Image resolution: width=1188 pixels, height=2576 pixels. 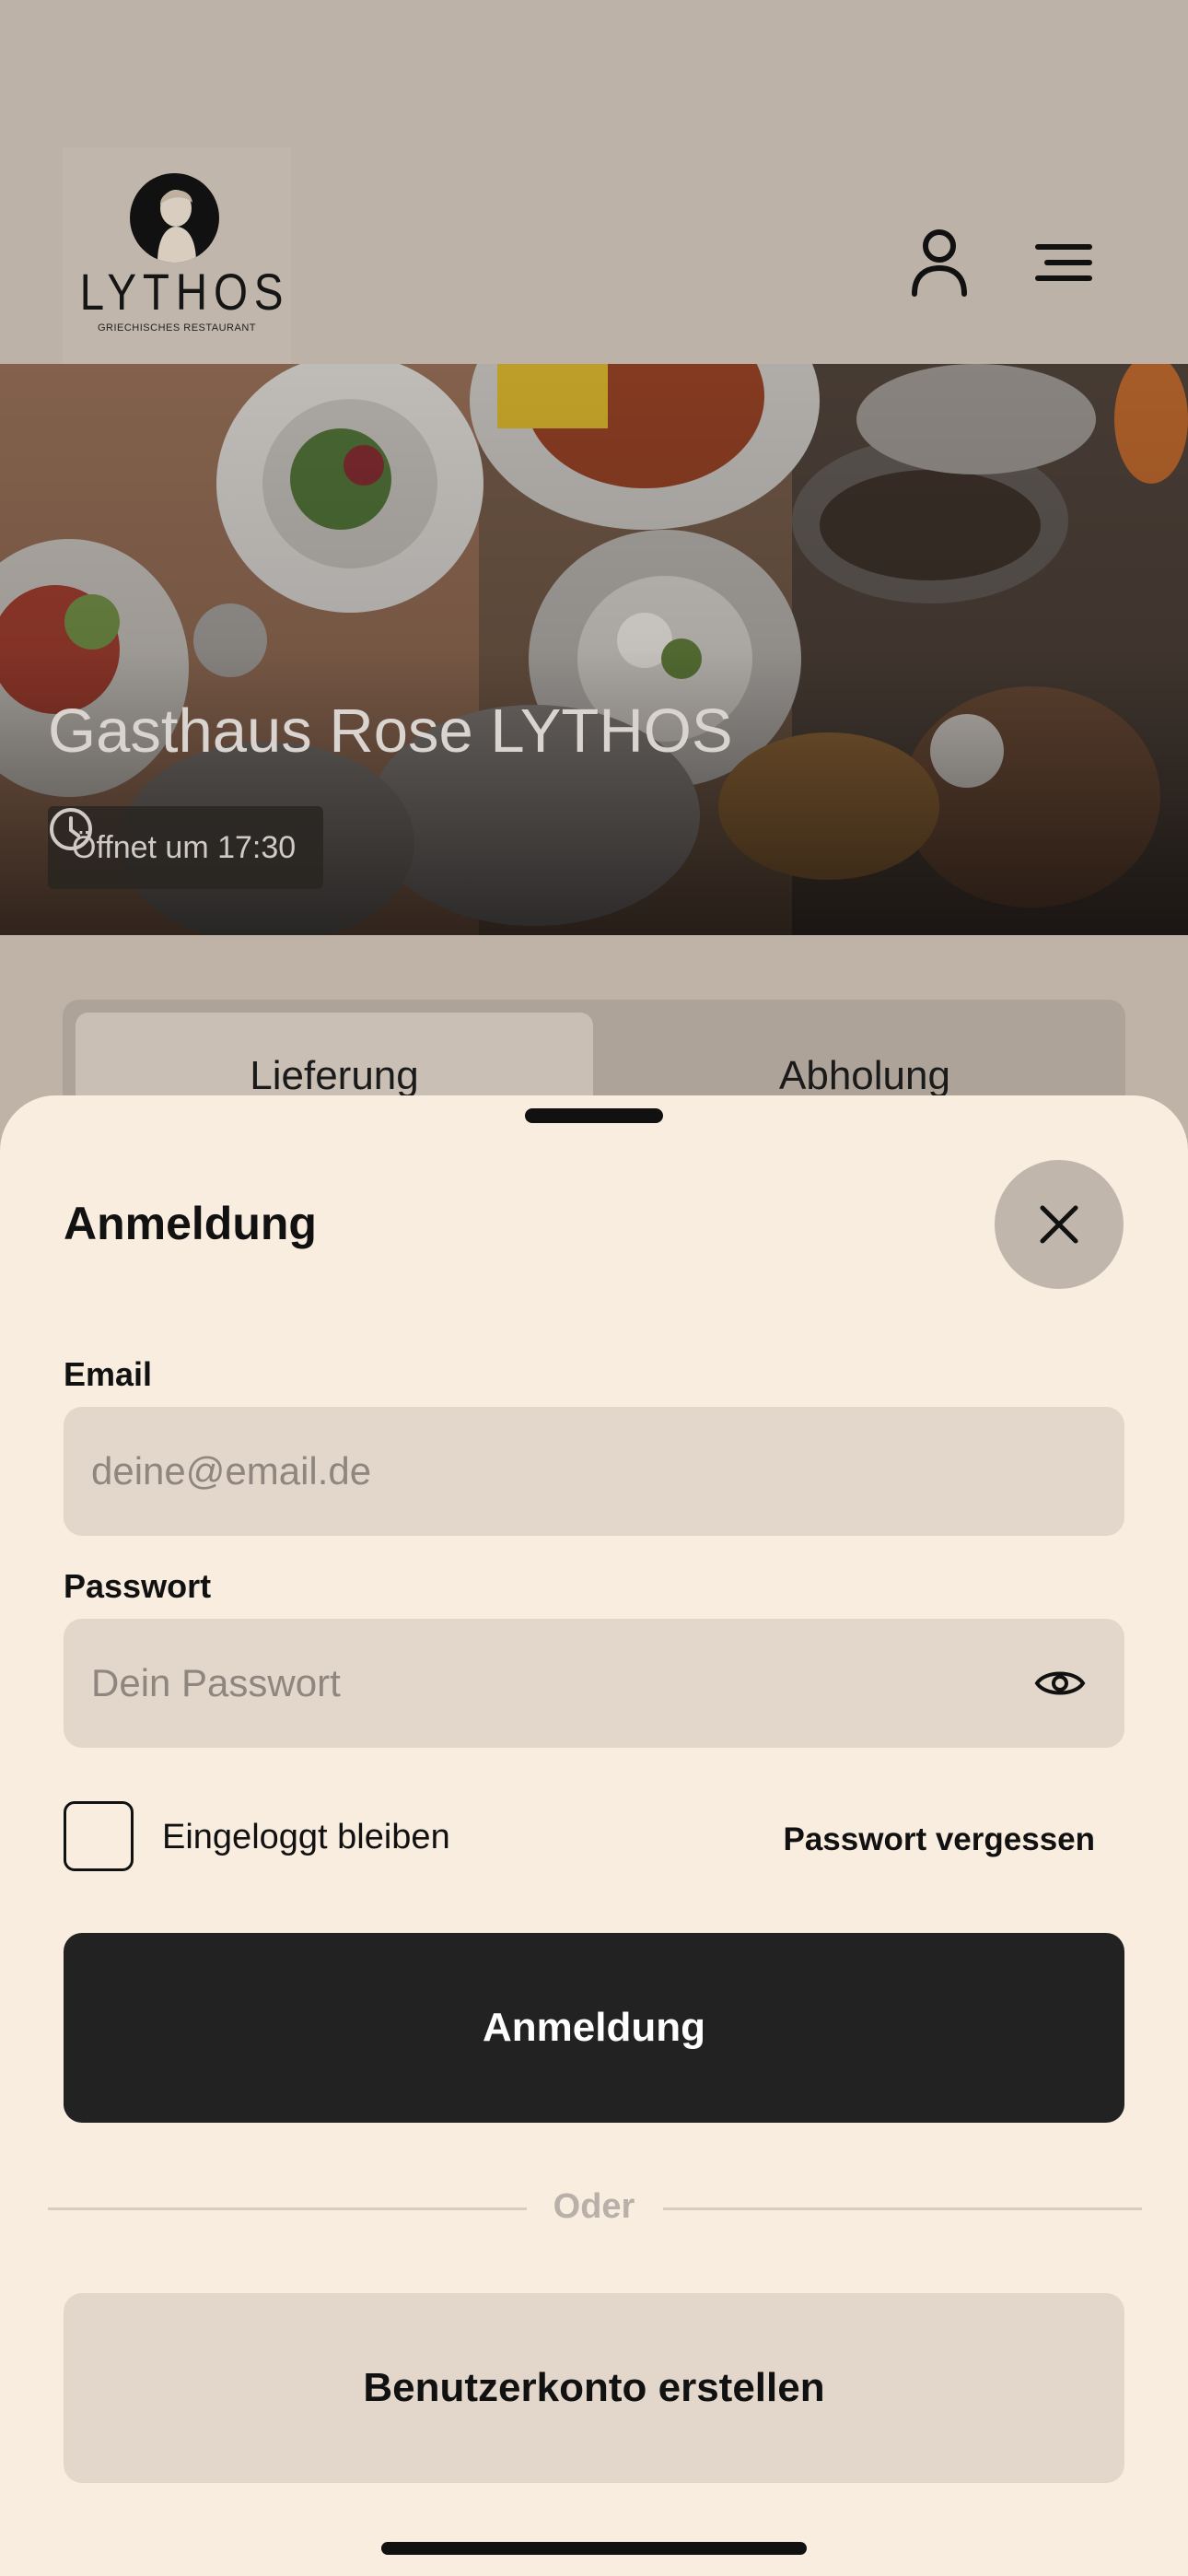 I want to click on eye-icon, so click(x=1060, y=1683).